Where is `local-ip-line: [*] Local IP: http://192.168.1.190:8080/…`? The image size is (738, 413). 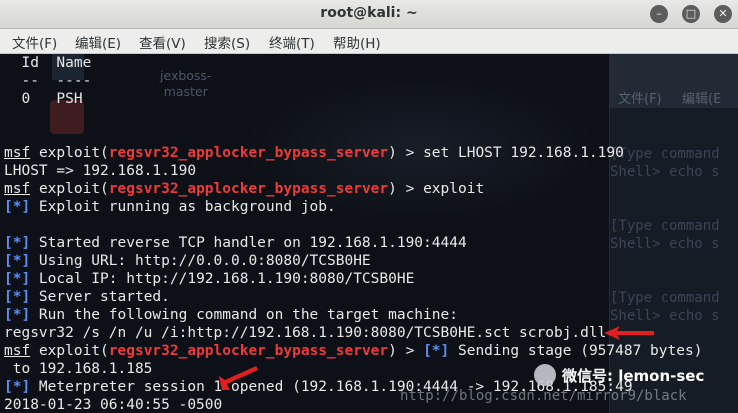 local-ip-line: [*] Local IP: http://192.168.1.190:8080/… is located at coordinates (209, 279).